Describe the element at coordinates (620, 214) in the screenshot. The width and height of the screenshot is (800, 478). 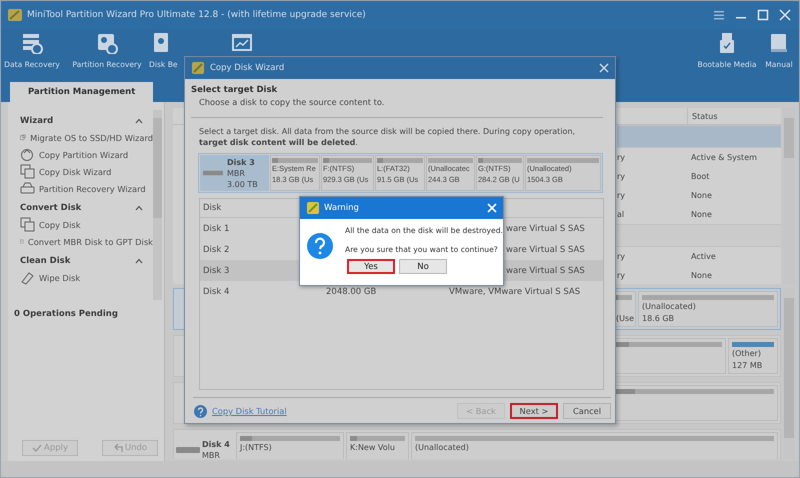
I see `table-cell: al` at that location.